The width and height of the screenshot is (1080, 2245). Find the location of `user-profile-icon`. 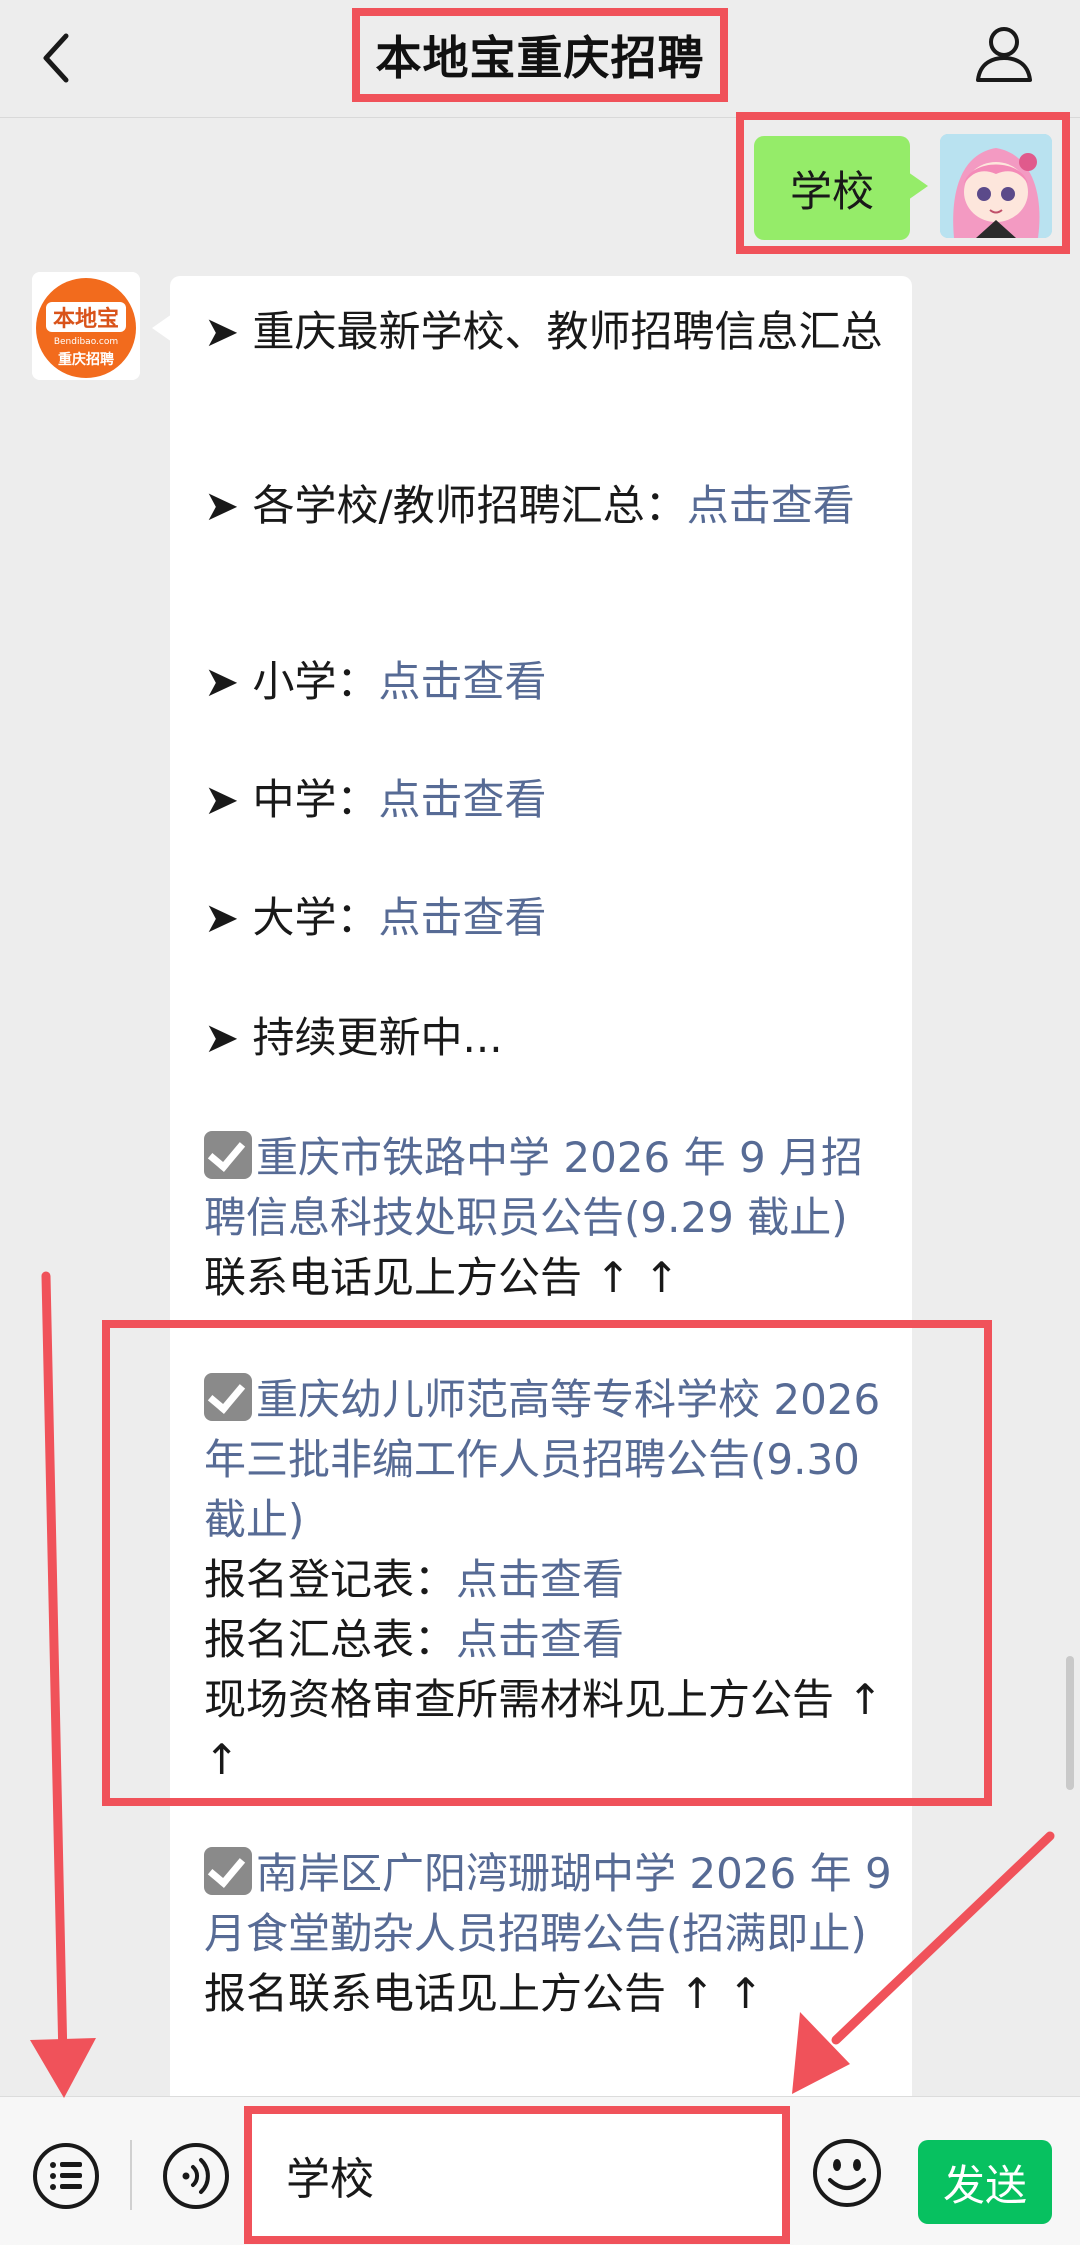

user-profile-icon is located at coordinates (1004, 54).